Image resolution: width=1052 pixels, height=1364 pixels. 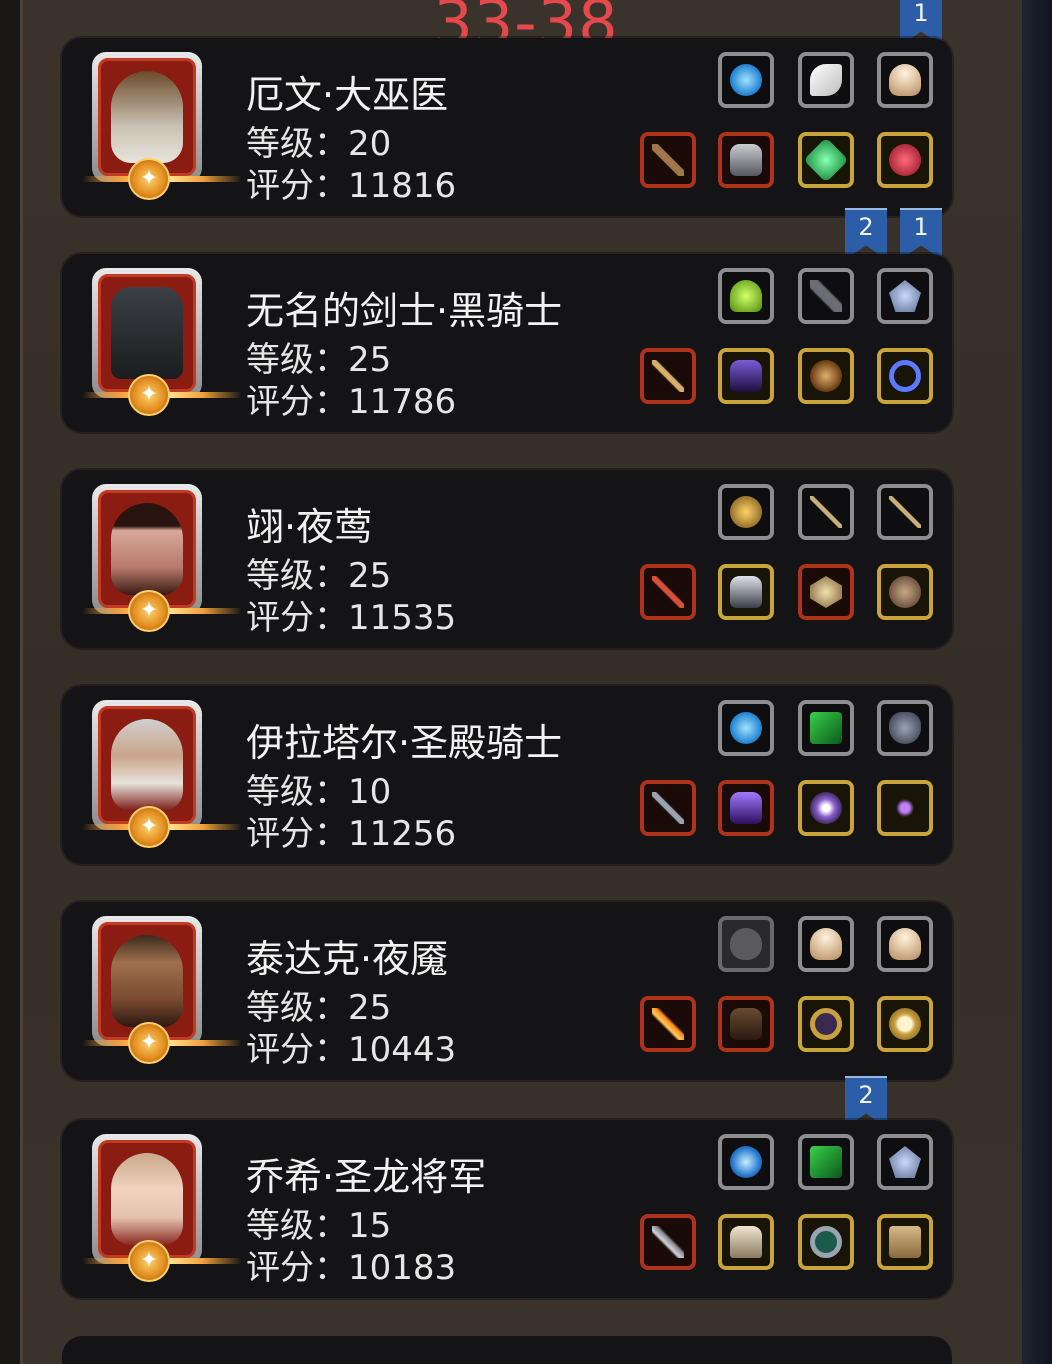 What do you see at coordinates (668, 808) in the screenshot?
I see `hammer-icon` at bounding box center [668, 808].